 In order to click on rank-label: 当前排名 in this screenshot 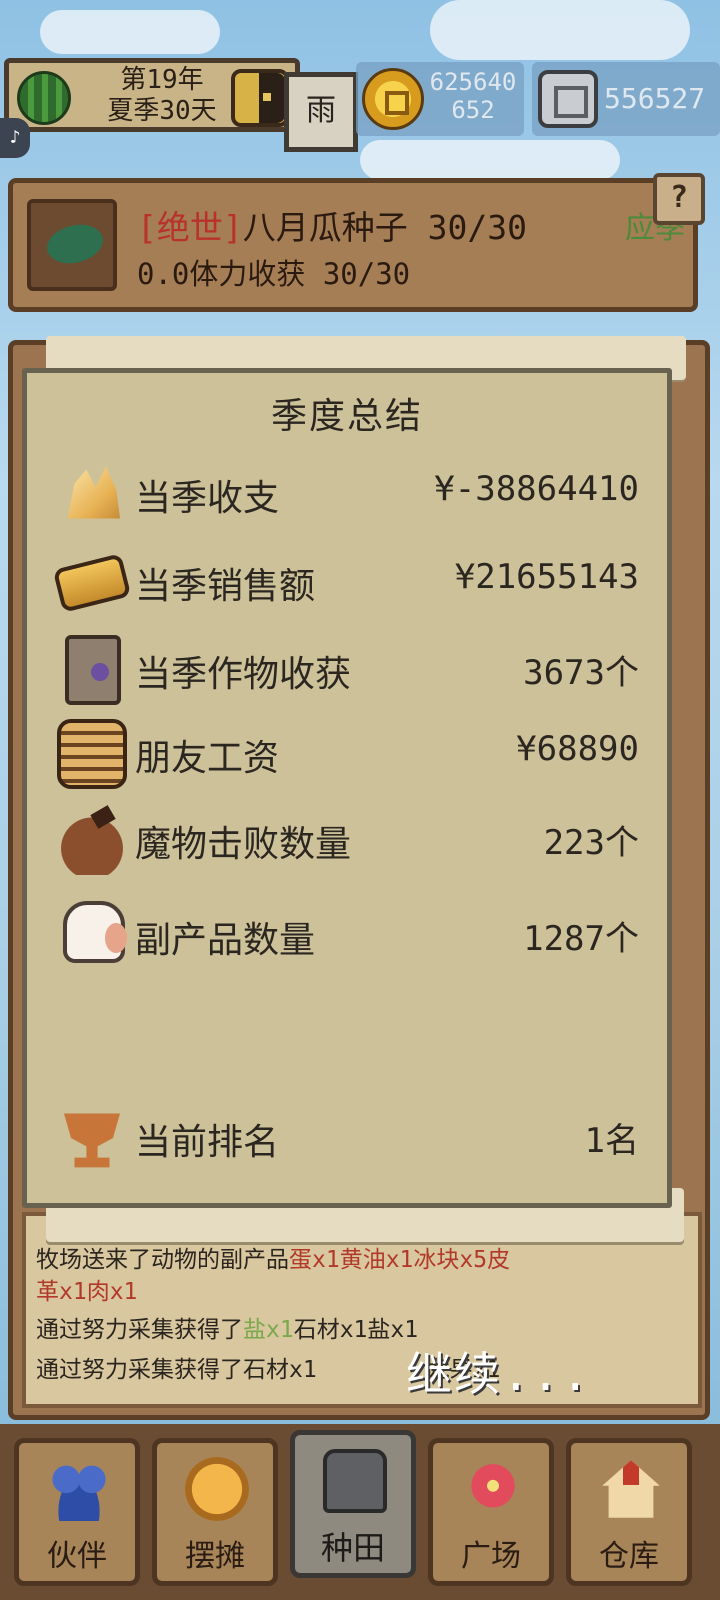, I will do `click(207, 1142)`.